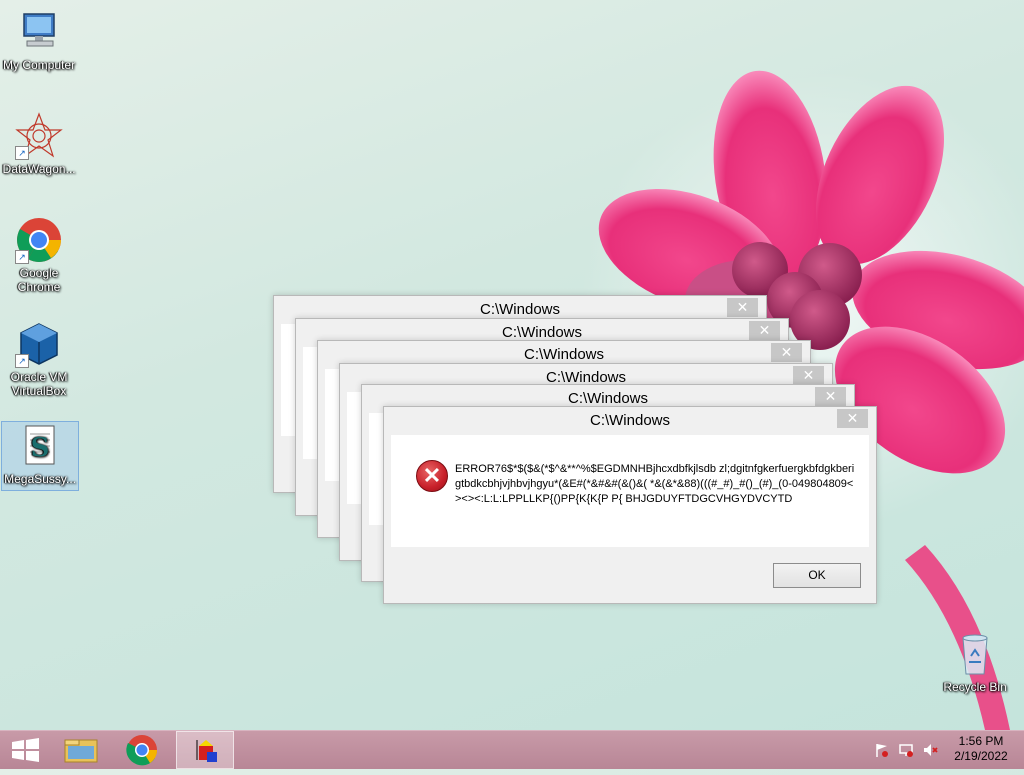  Describe the element at coordinates (432, 476) in the screenshot. I see `error-icon: ✕` at that location.